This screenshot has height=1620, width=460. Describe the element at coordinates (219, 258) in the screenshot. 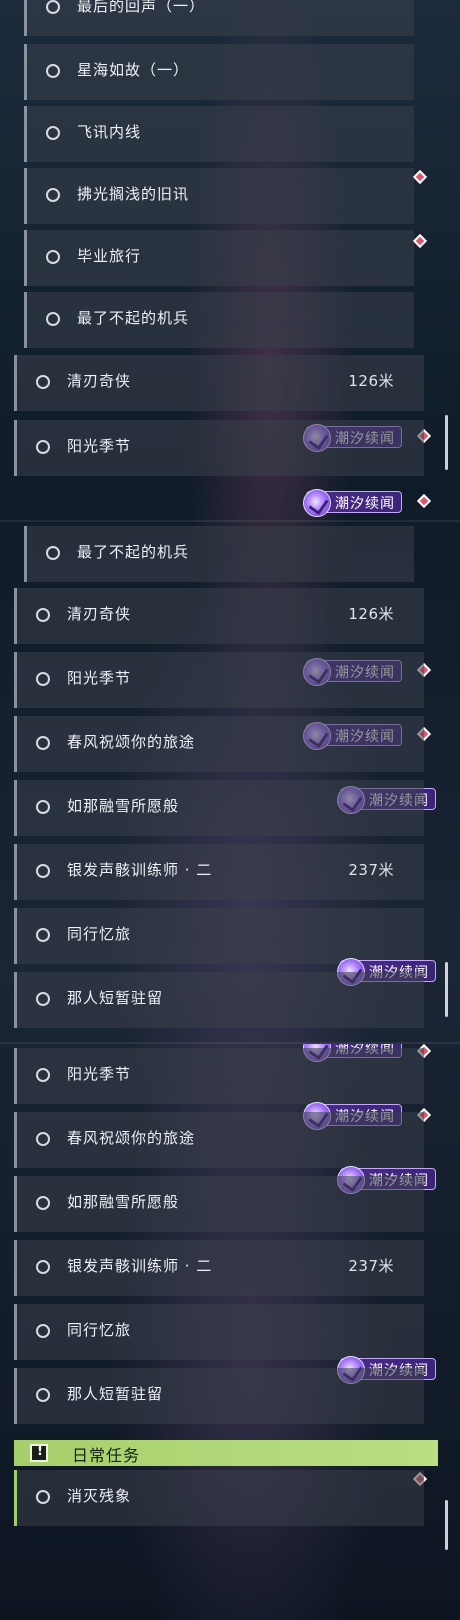

I see `quest-row: 毕业旅行` at that location.